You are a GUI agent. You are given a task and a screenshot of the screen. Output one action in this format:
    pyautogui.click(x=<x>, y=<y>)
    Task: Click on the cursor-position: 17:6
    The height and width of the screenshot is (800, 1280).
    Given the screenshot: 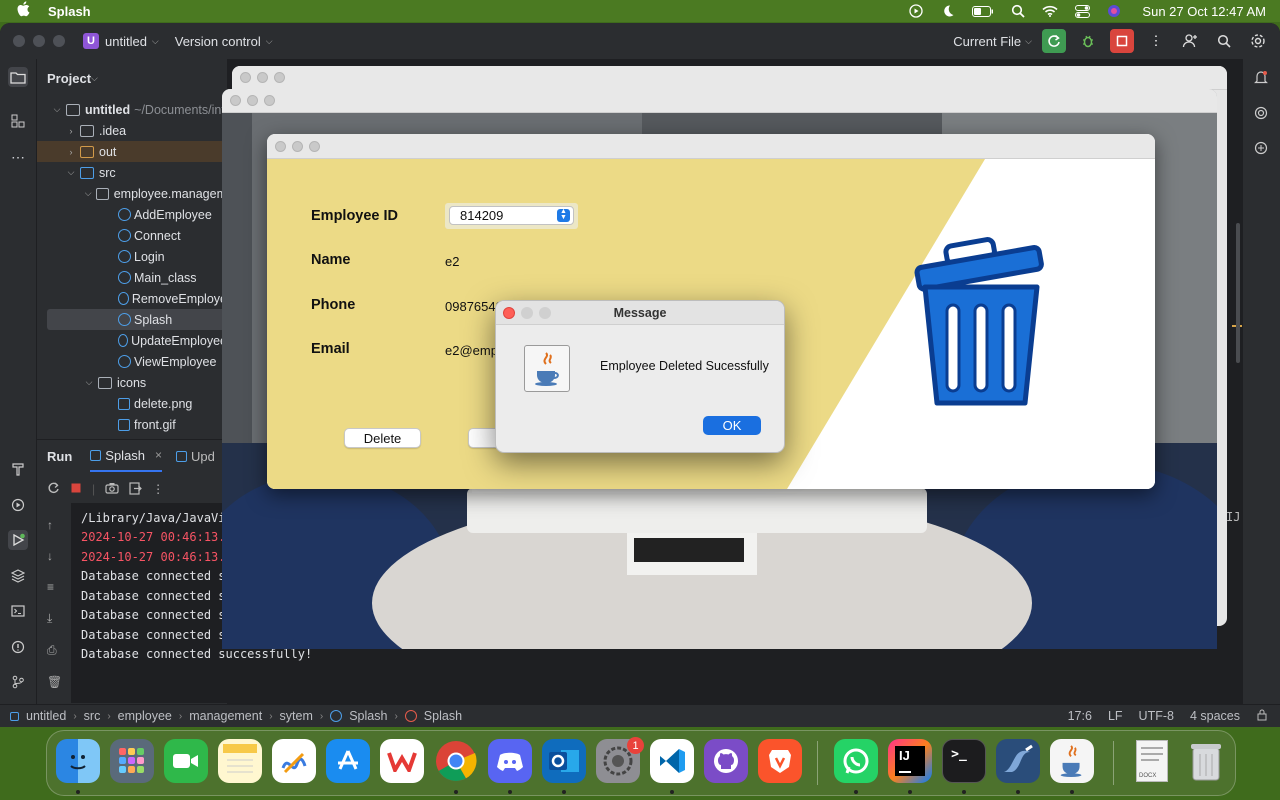 What is the action you would take?
    pyautogui.click(x=1080, y=716)
    